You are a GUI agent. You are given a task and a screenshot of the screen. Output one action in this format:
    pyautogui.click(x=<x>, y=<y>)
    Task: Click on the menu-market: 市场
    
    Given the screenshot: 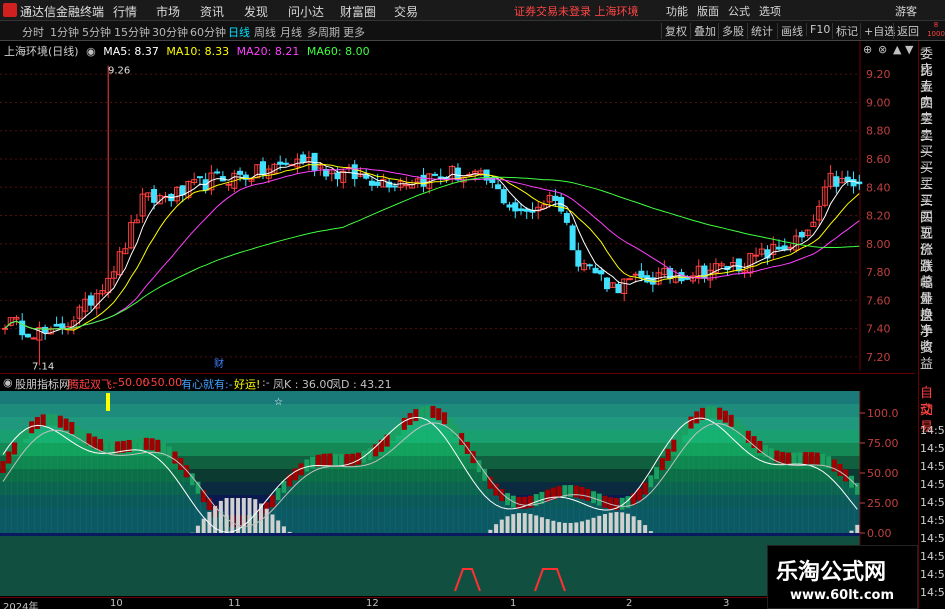 What is the action you would take?
    pyautogui.click(x=168, y=11)
    